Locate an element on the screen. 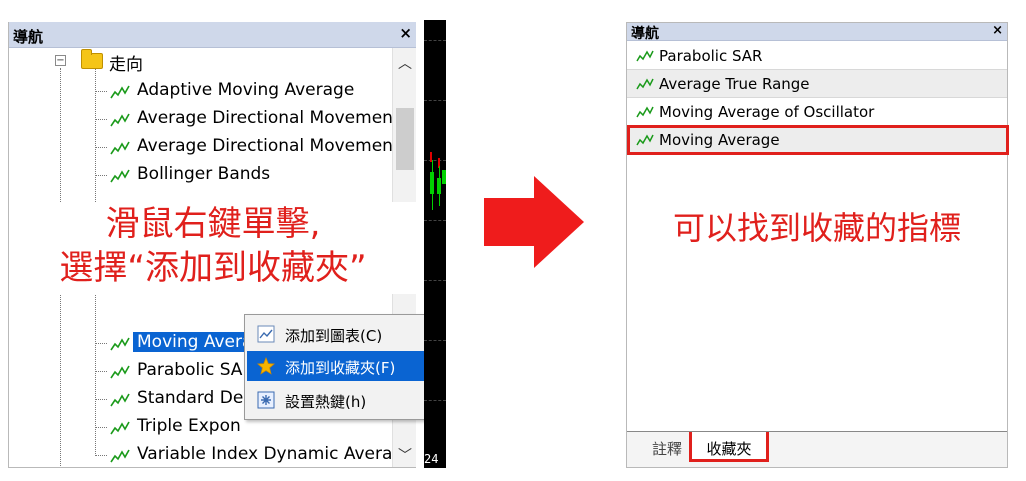 Image resolution: width=1026 pixels, height=481 pixels. tree-item: Variable Index Dynamic Averag is located at coordinates (206, 454).